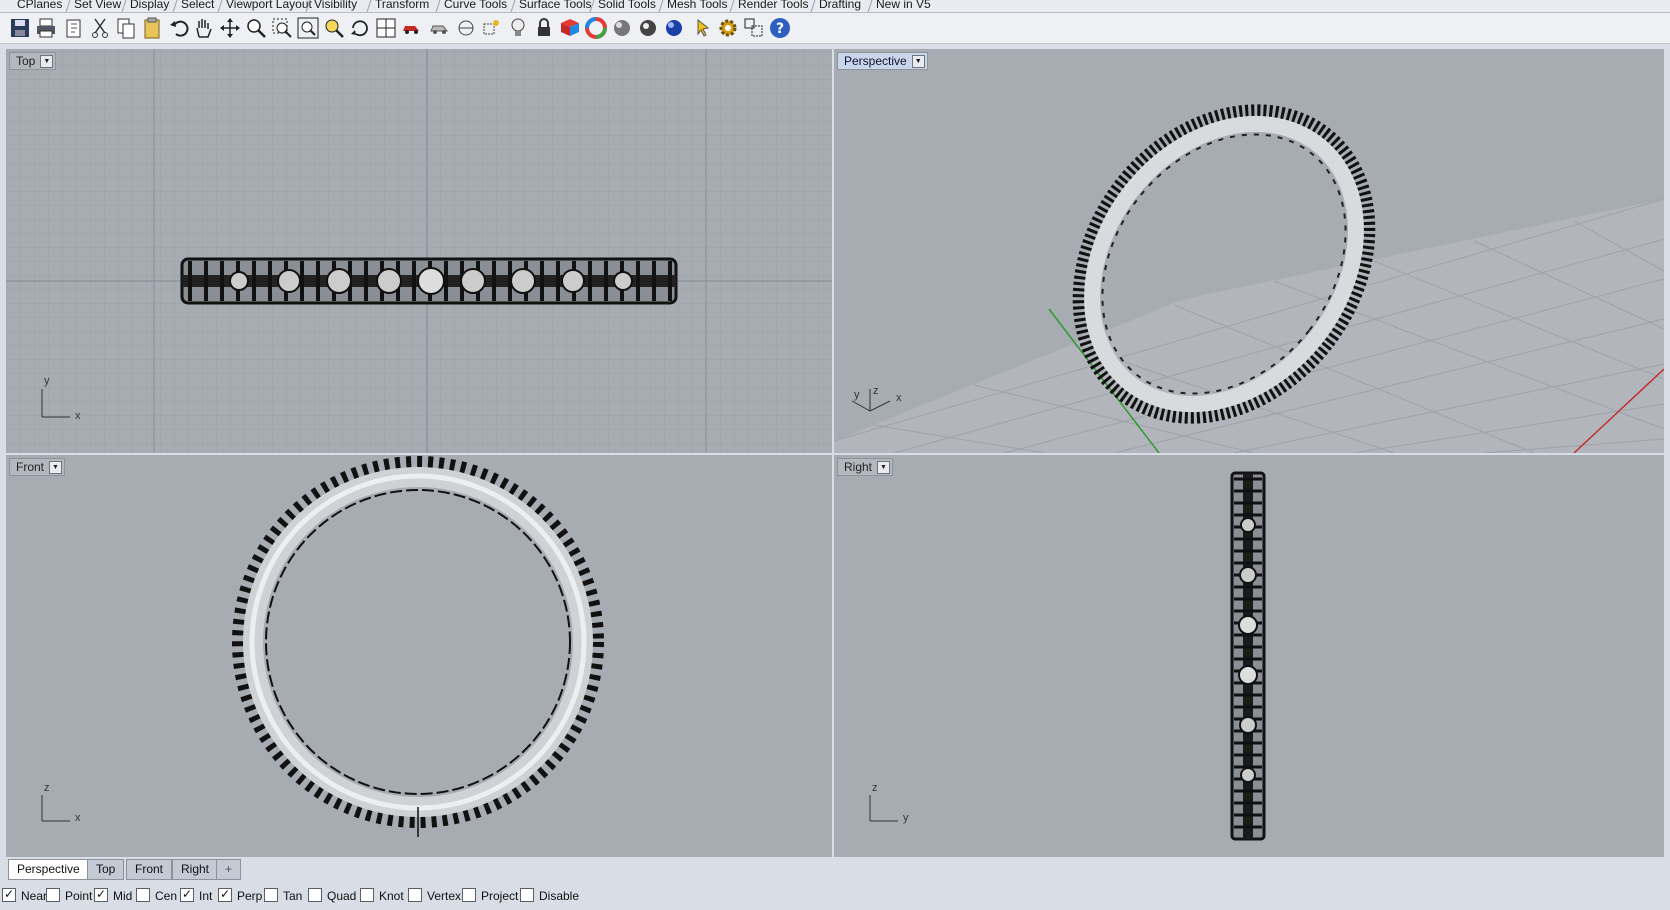  Describe the element at coordinates (401, 6) in the screenshot. I see `tab-transform: Transform` at that location.